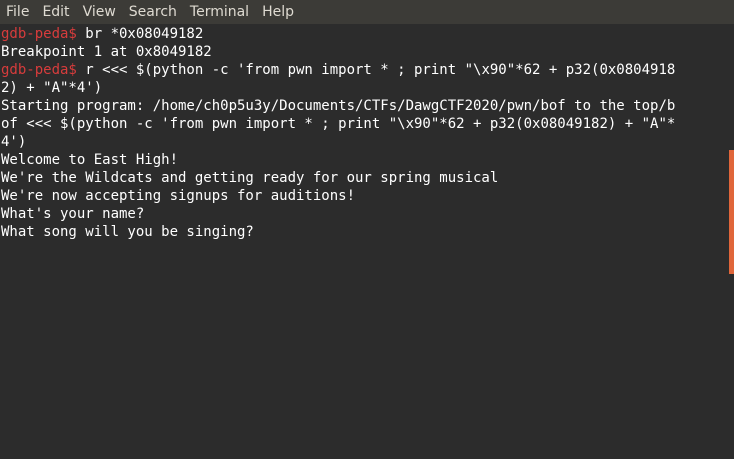 The width and height of the screenshot is (734, 459). What do you see at coordinates (90, 160) in the screenshot?
I see `output-text: Welcome to East High!` at bounding box center [90, 160].